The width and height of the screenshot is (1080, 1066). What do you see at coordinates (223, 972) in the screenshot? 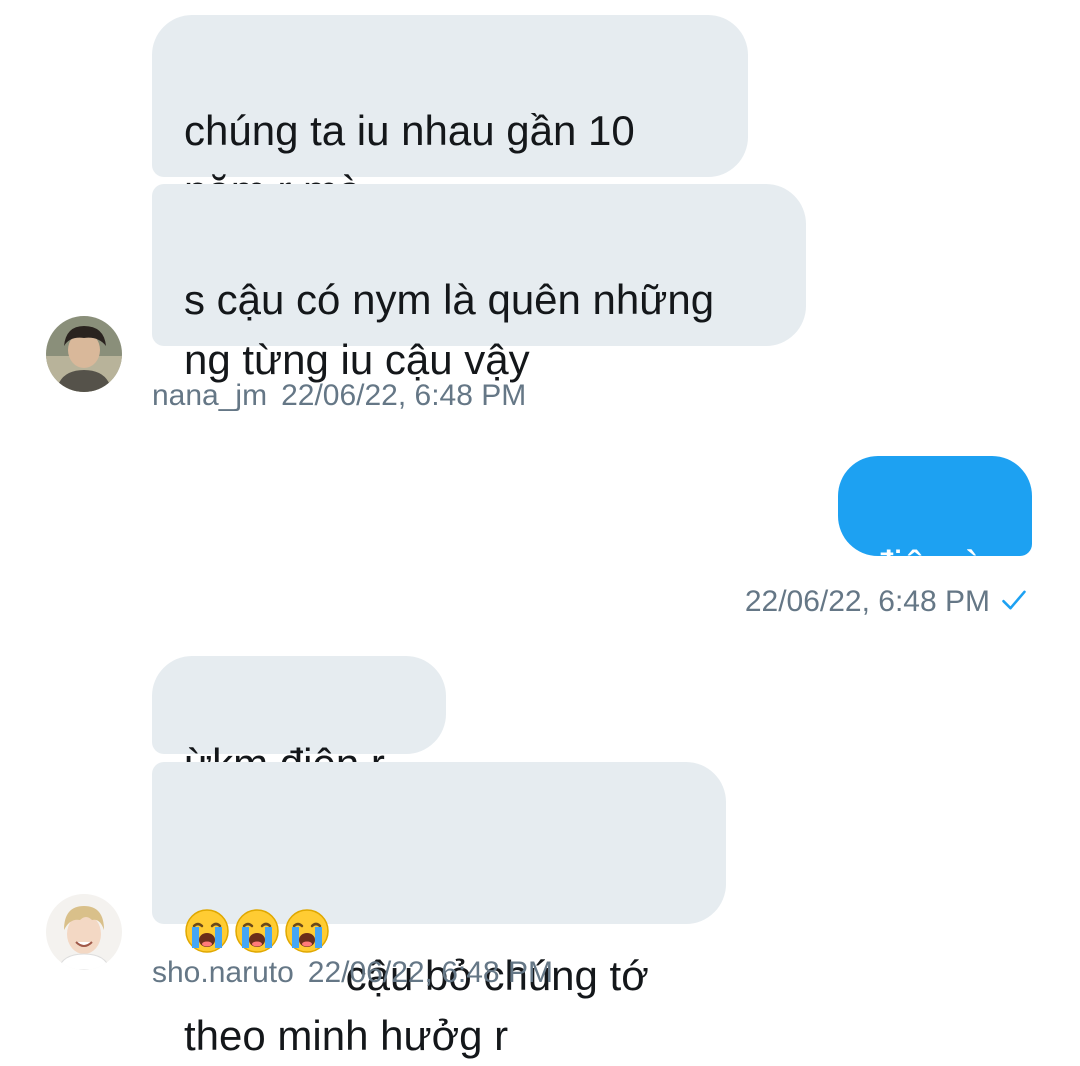
I see `username: sho.naruto` at bounding box center [223, 972].